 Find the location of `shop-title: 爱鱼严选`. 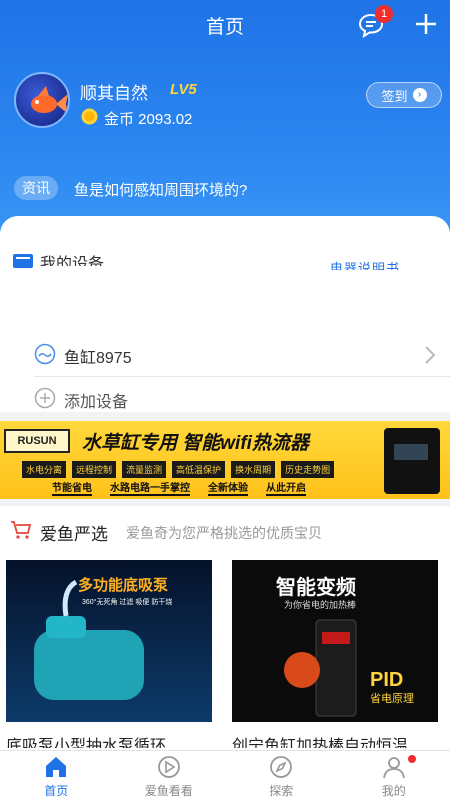

shop-title: 爱鱼严选 is located at coordinates (74, 534).